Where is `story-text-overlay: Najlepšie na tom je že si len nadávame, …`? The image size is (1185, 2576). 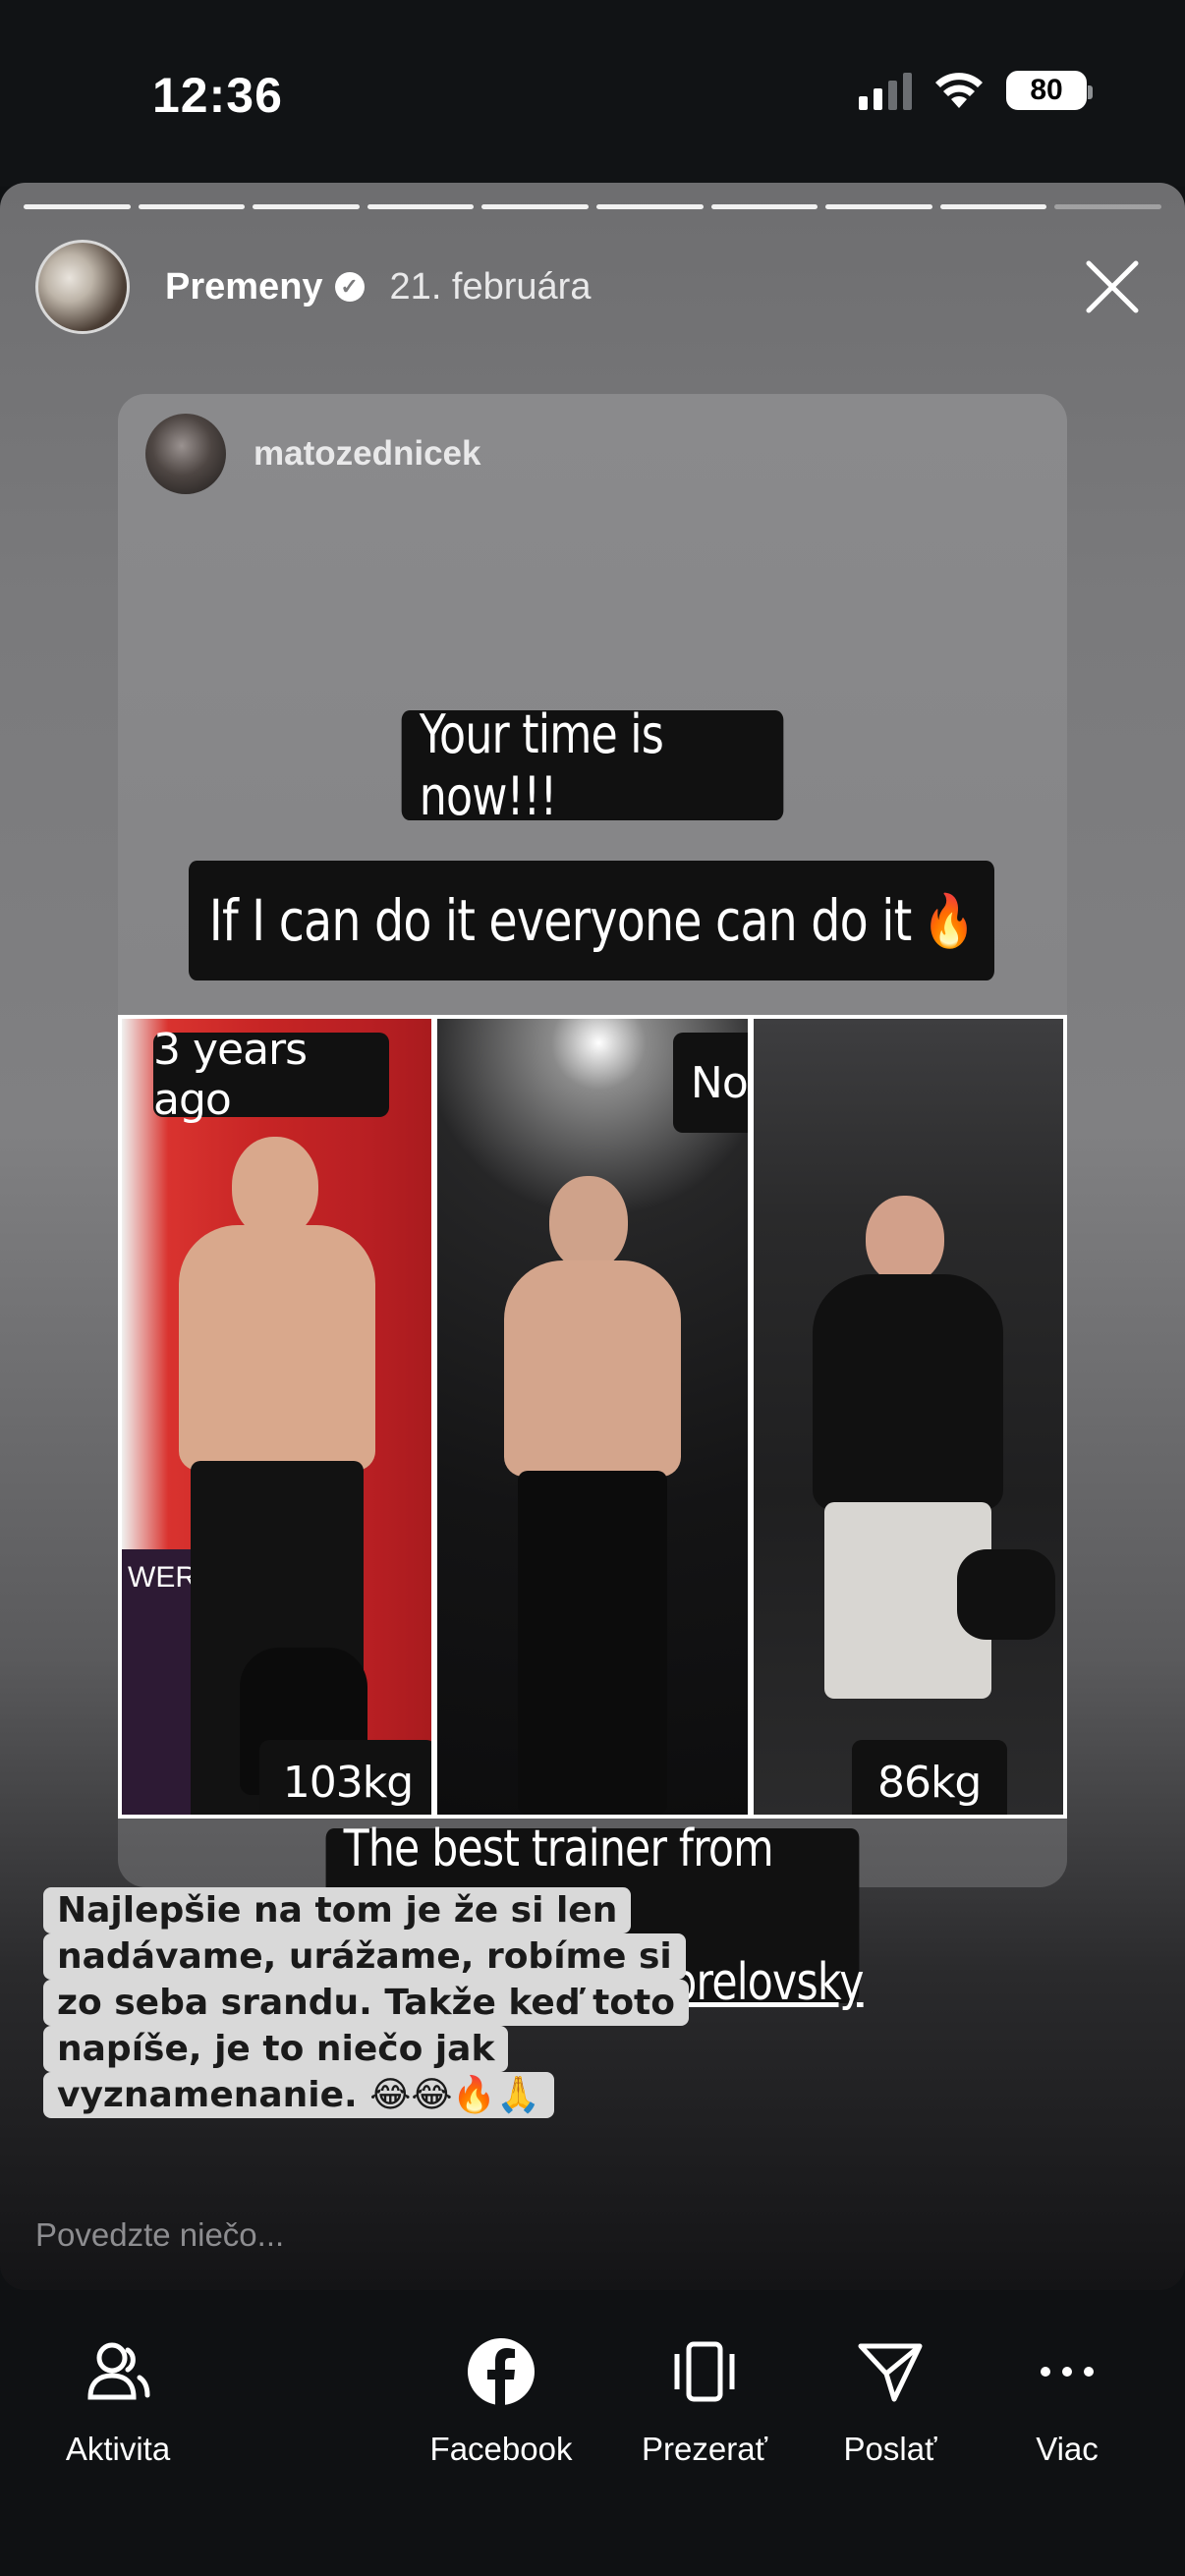
story-text-overlay: Najlepšie na tom je že si len nadávame, … is located at coordinates (366, 2002).